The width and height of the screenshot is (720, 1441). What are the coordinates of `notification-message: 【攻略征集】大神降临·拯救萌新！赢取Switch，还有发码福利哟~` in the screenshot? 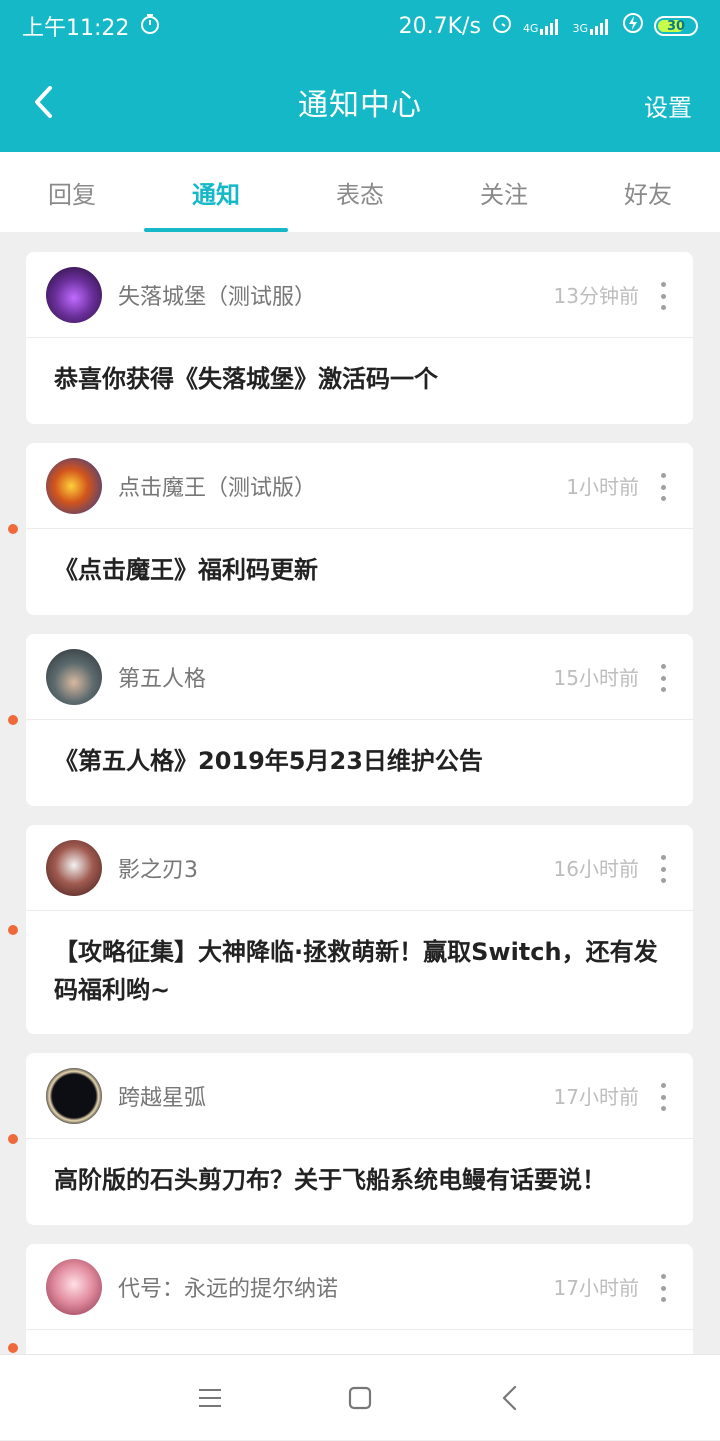 It's located at (359, 972).